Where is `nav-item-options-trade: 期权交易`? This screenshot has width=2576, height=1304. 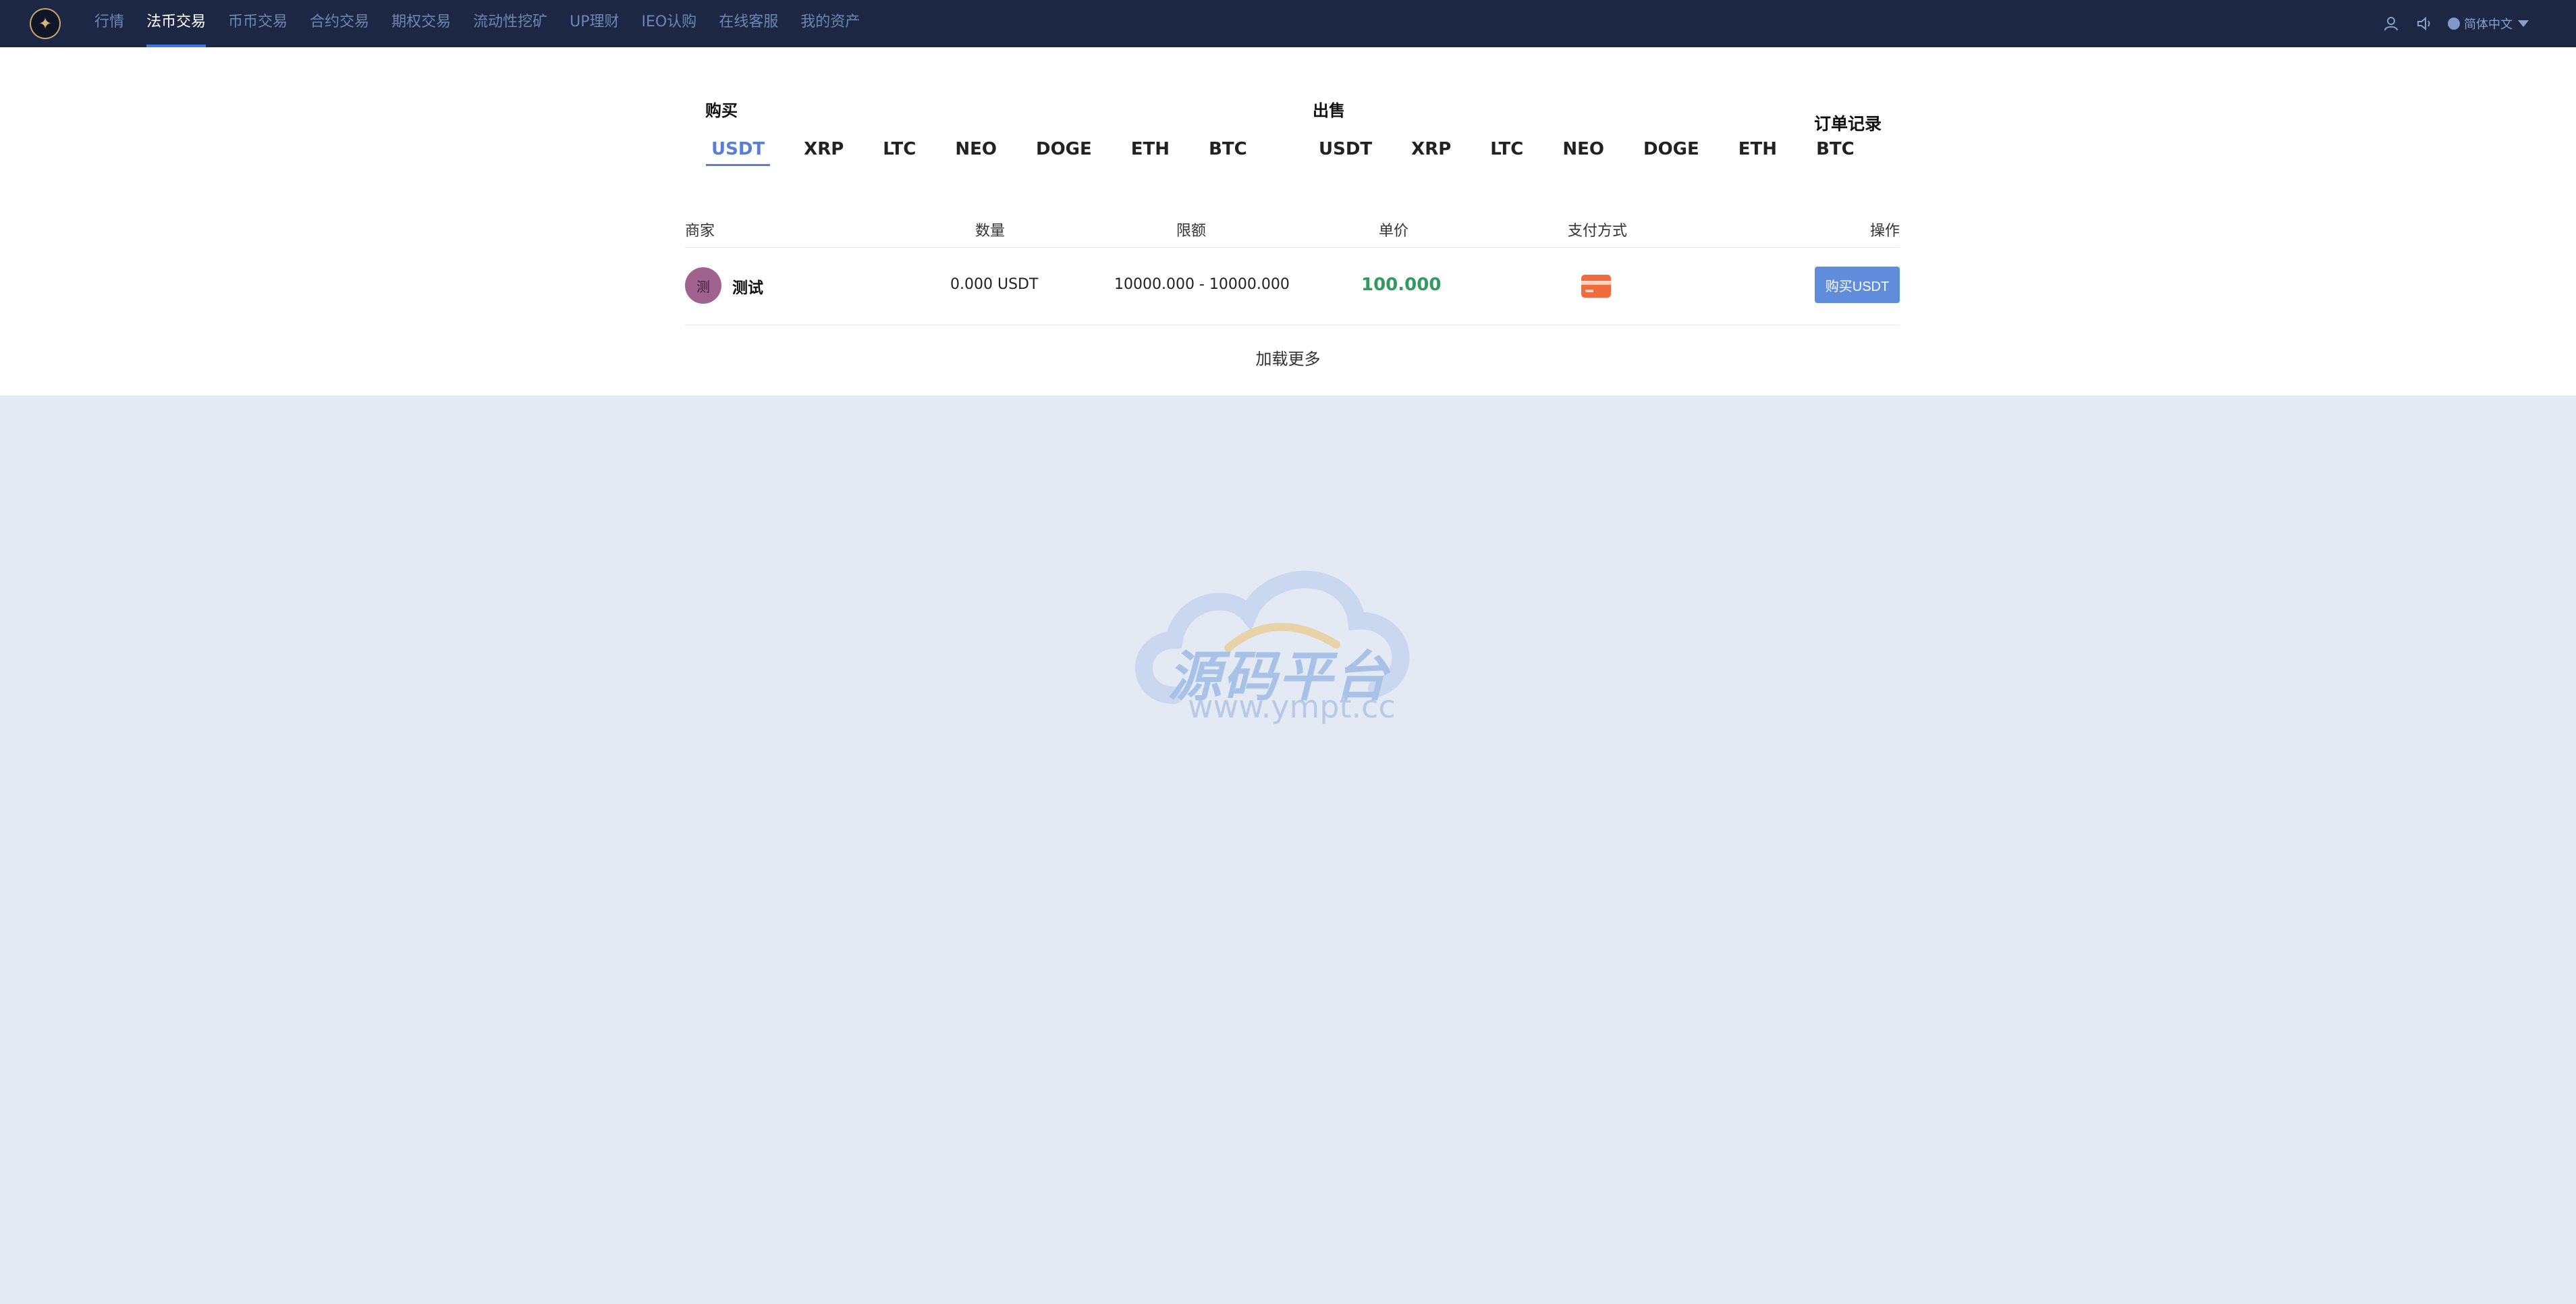
nav-item-options-trade: 期权交易 is located at coordinates (421, 24).